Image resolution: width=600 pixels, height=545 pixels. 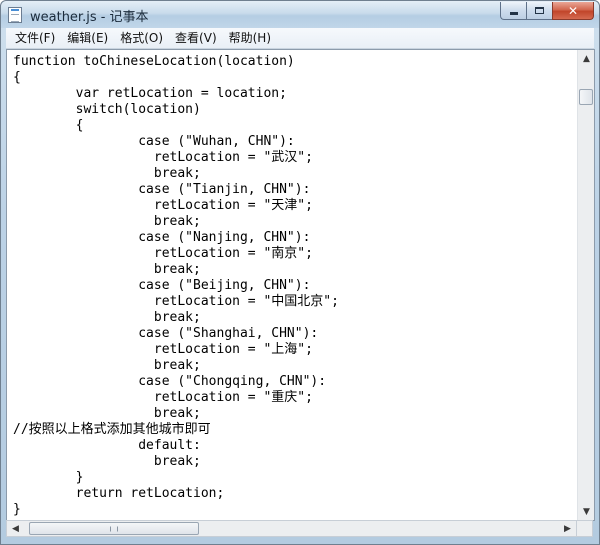 What do you see at coordinates (15, 528) in the screenshot?
I see `arrow-left-icon: ◀` at bounding box center [15, 528].